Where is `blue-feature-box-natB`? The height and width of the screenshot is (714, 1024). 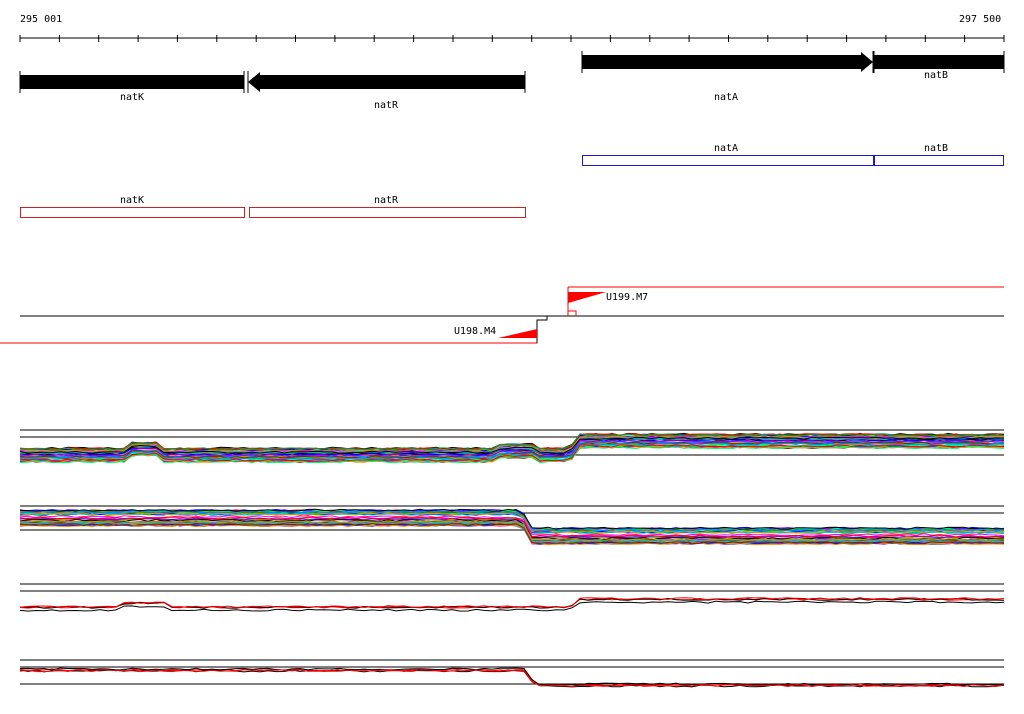
blue-feature-box-natB is located at coordinates (939, 160).